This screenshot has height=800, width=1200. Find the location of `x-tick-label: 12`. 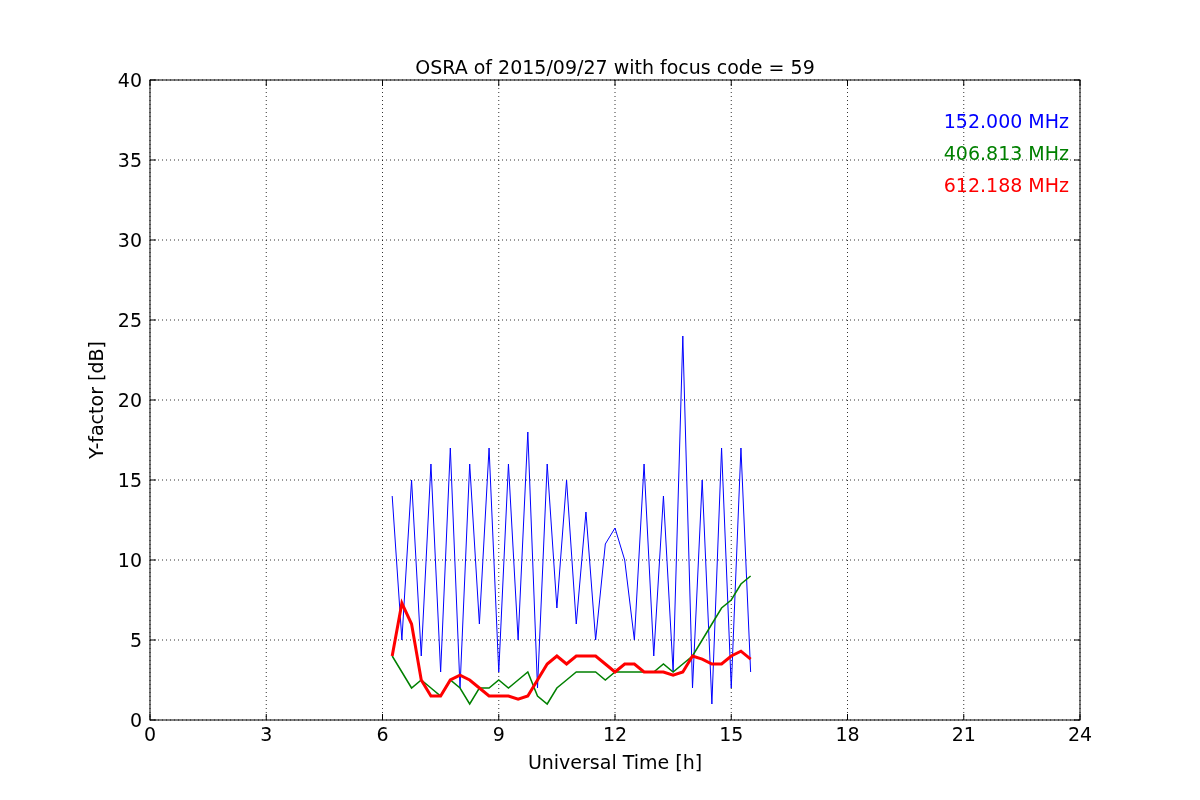

x-tick-label: 12 is located at coordinates (615, 734).